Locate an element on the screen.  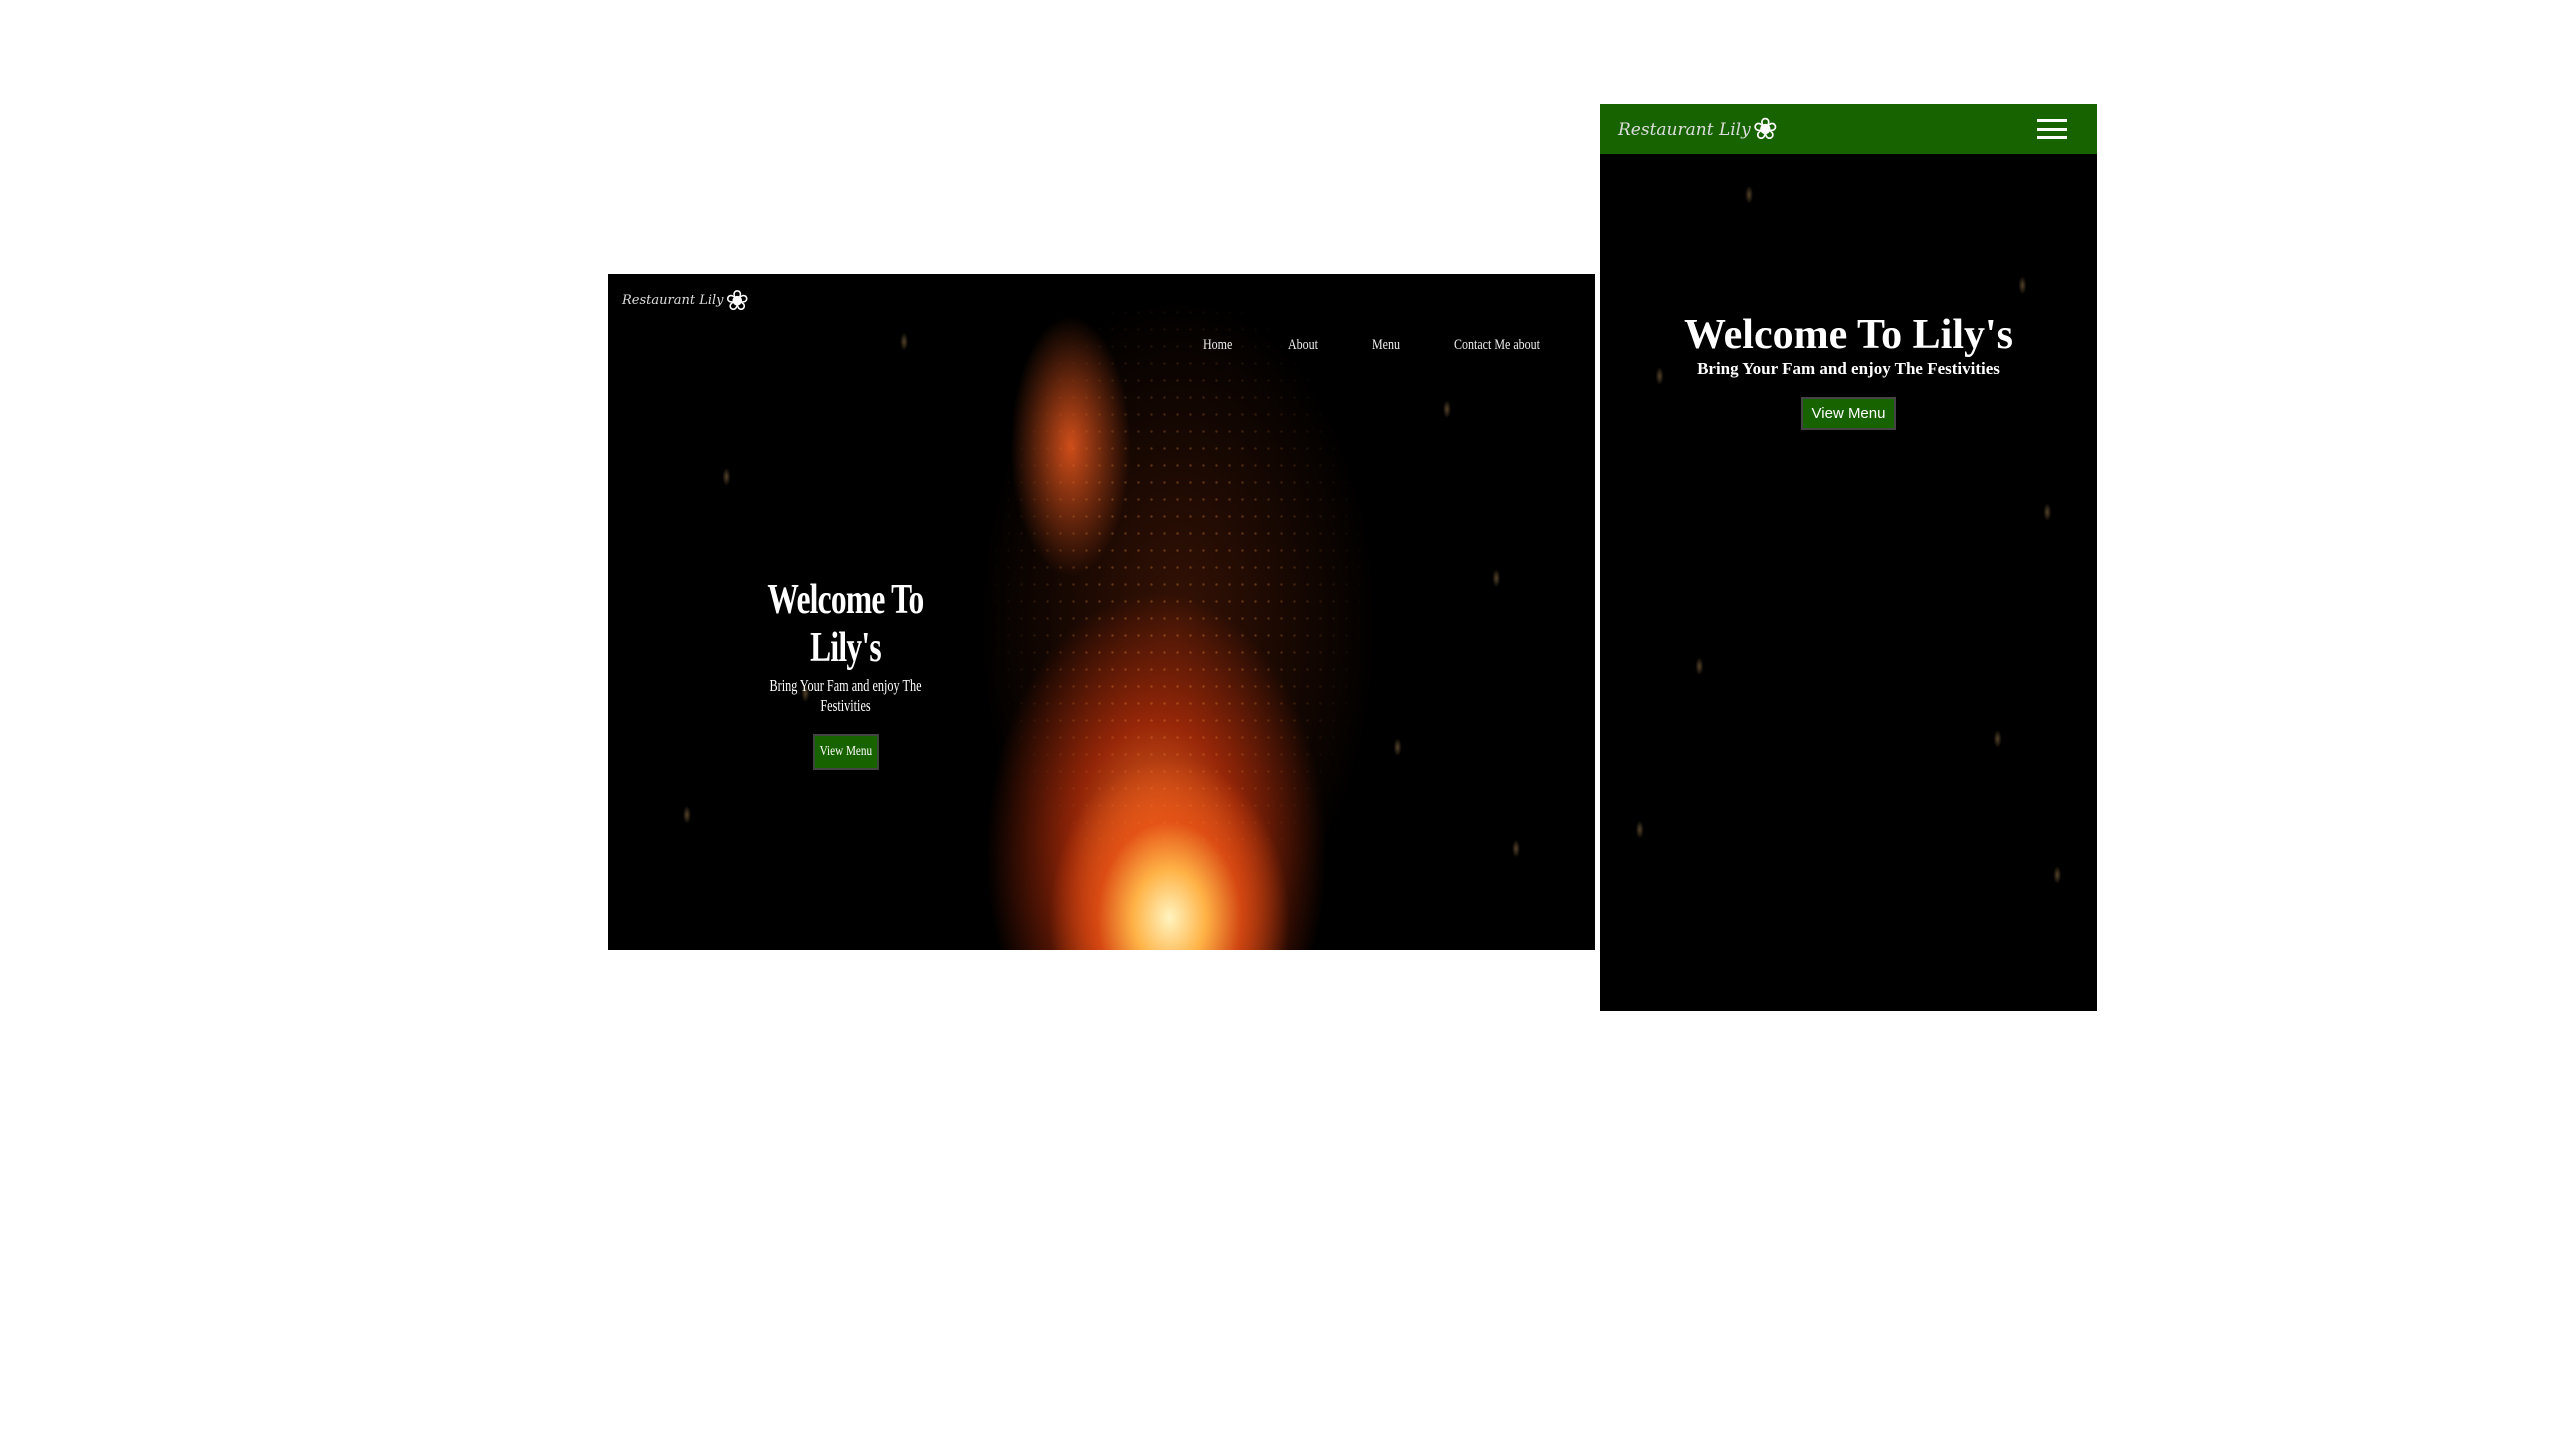
nav-bar: Home About Menu Contact Me about is located at coordinates (1383, 345).